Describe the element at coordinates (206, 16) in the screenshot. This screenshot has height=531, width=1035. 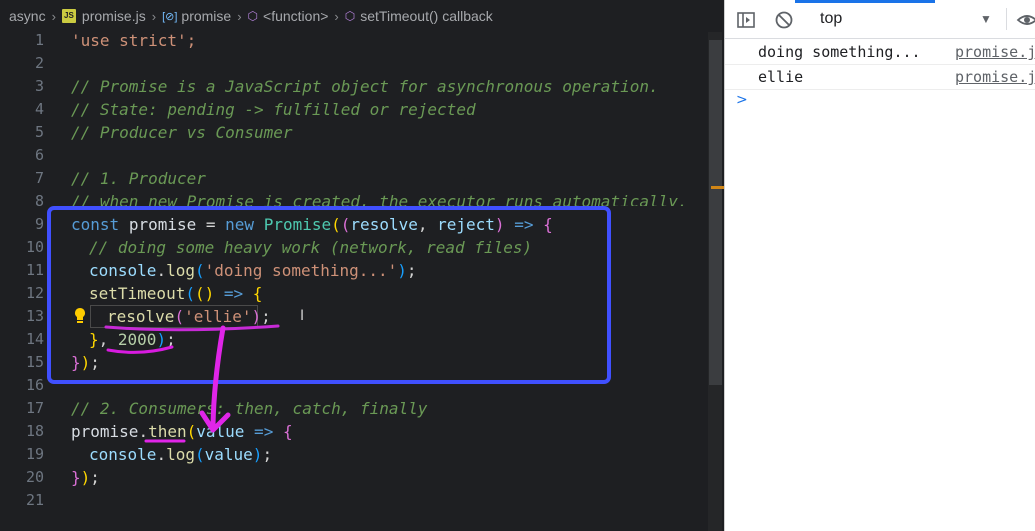
I see `breadcrumb-symbol-label: promise` at that location.